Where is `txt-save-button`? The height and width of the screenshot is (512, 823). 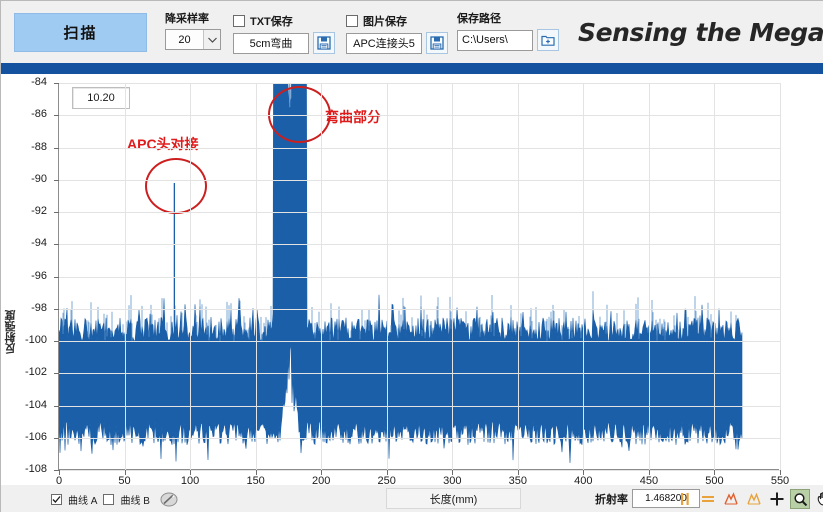
txt-save-button is located at coordinates (324, 43).